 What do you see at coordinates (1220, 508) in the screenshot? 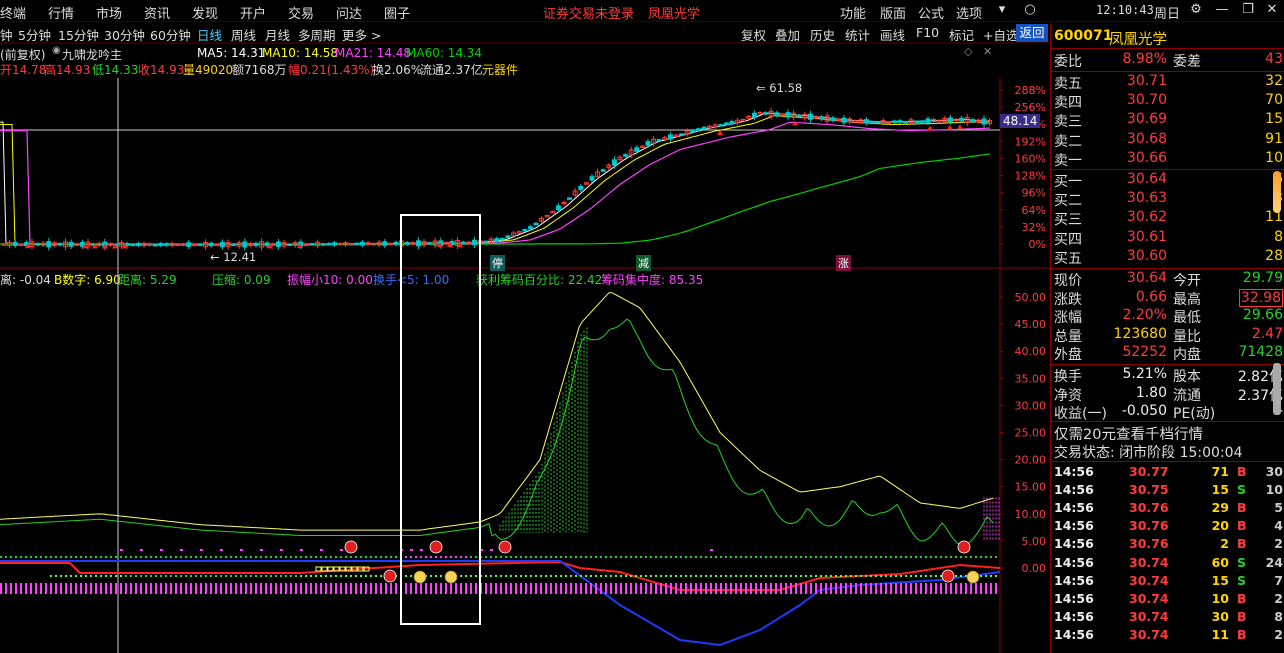
I see `tick-volume: 29` at bounding box center [1220, 508].